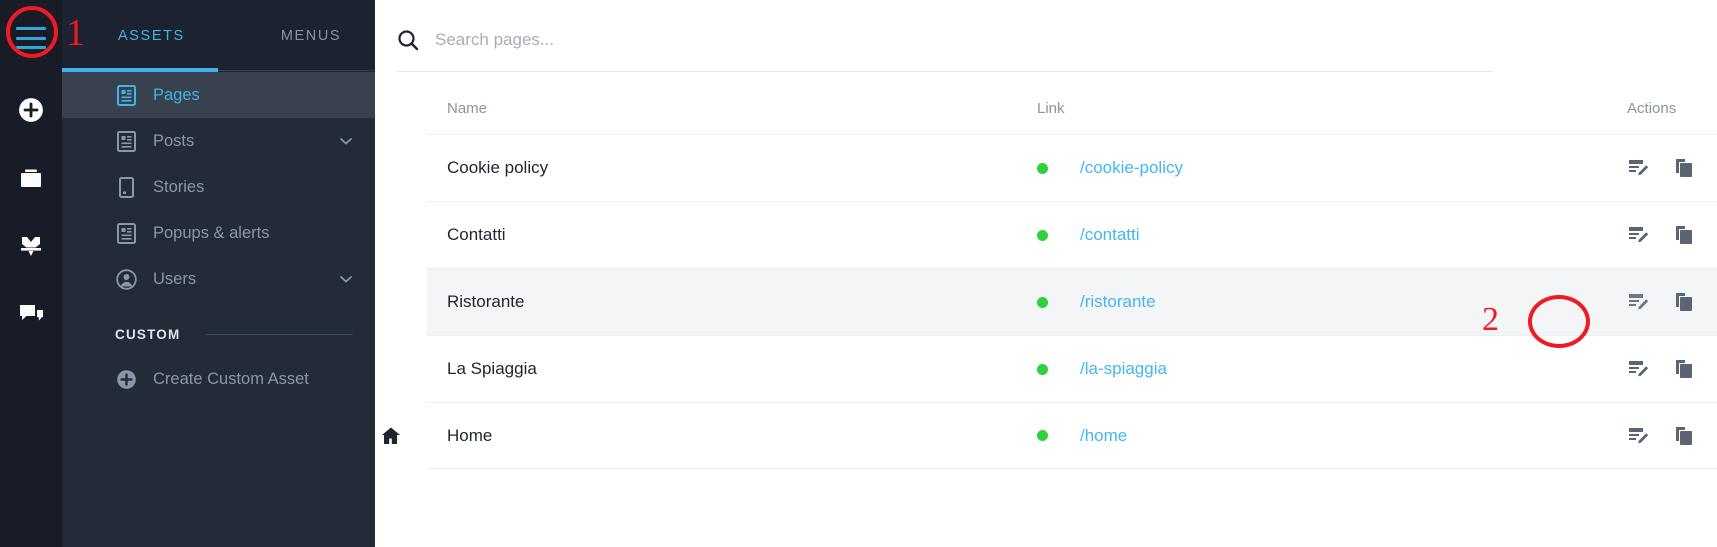 Image resolution: width=1717 pixels, height=547 pixels. I want to click on section-label: CUSTOM, so click(148, 334).